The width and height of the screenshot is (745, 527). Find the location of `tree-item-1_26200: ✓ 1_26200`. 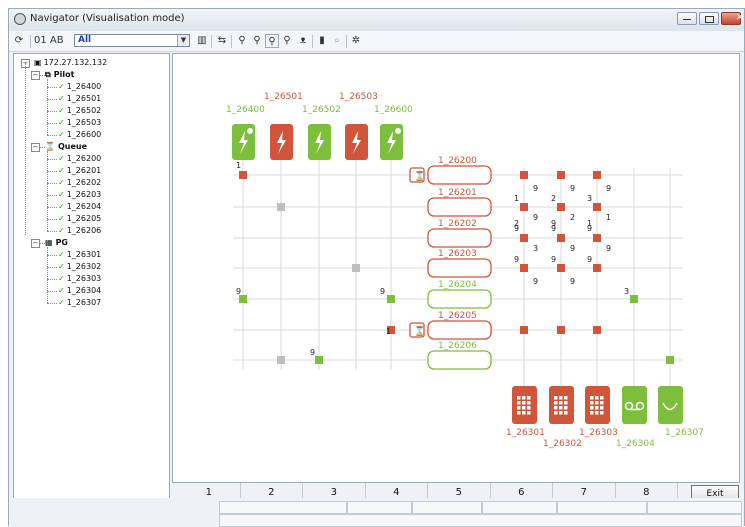

tree-item-1_26200: ✓ 1_26200 is located at coordinates (79, 159).